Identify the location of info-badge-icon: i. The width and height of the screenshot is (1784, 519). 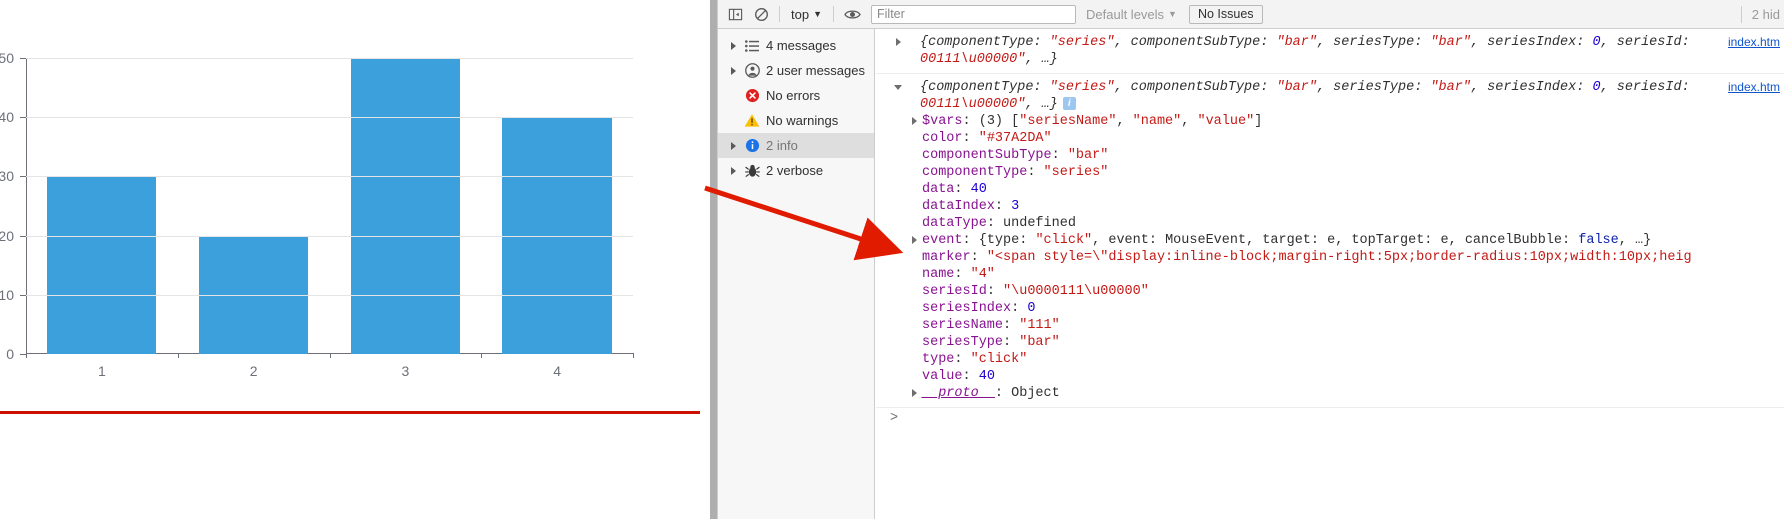
(1069, 103).